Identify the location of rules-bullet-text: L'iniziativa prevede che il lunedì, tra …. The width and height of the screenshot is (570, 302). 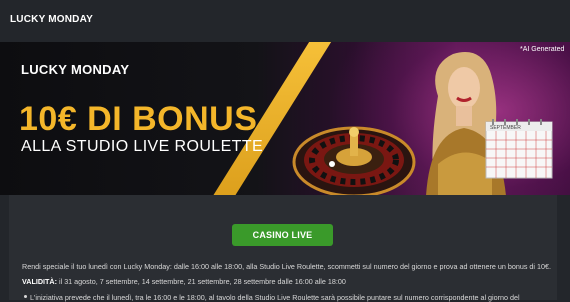
(275, 297).